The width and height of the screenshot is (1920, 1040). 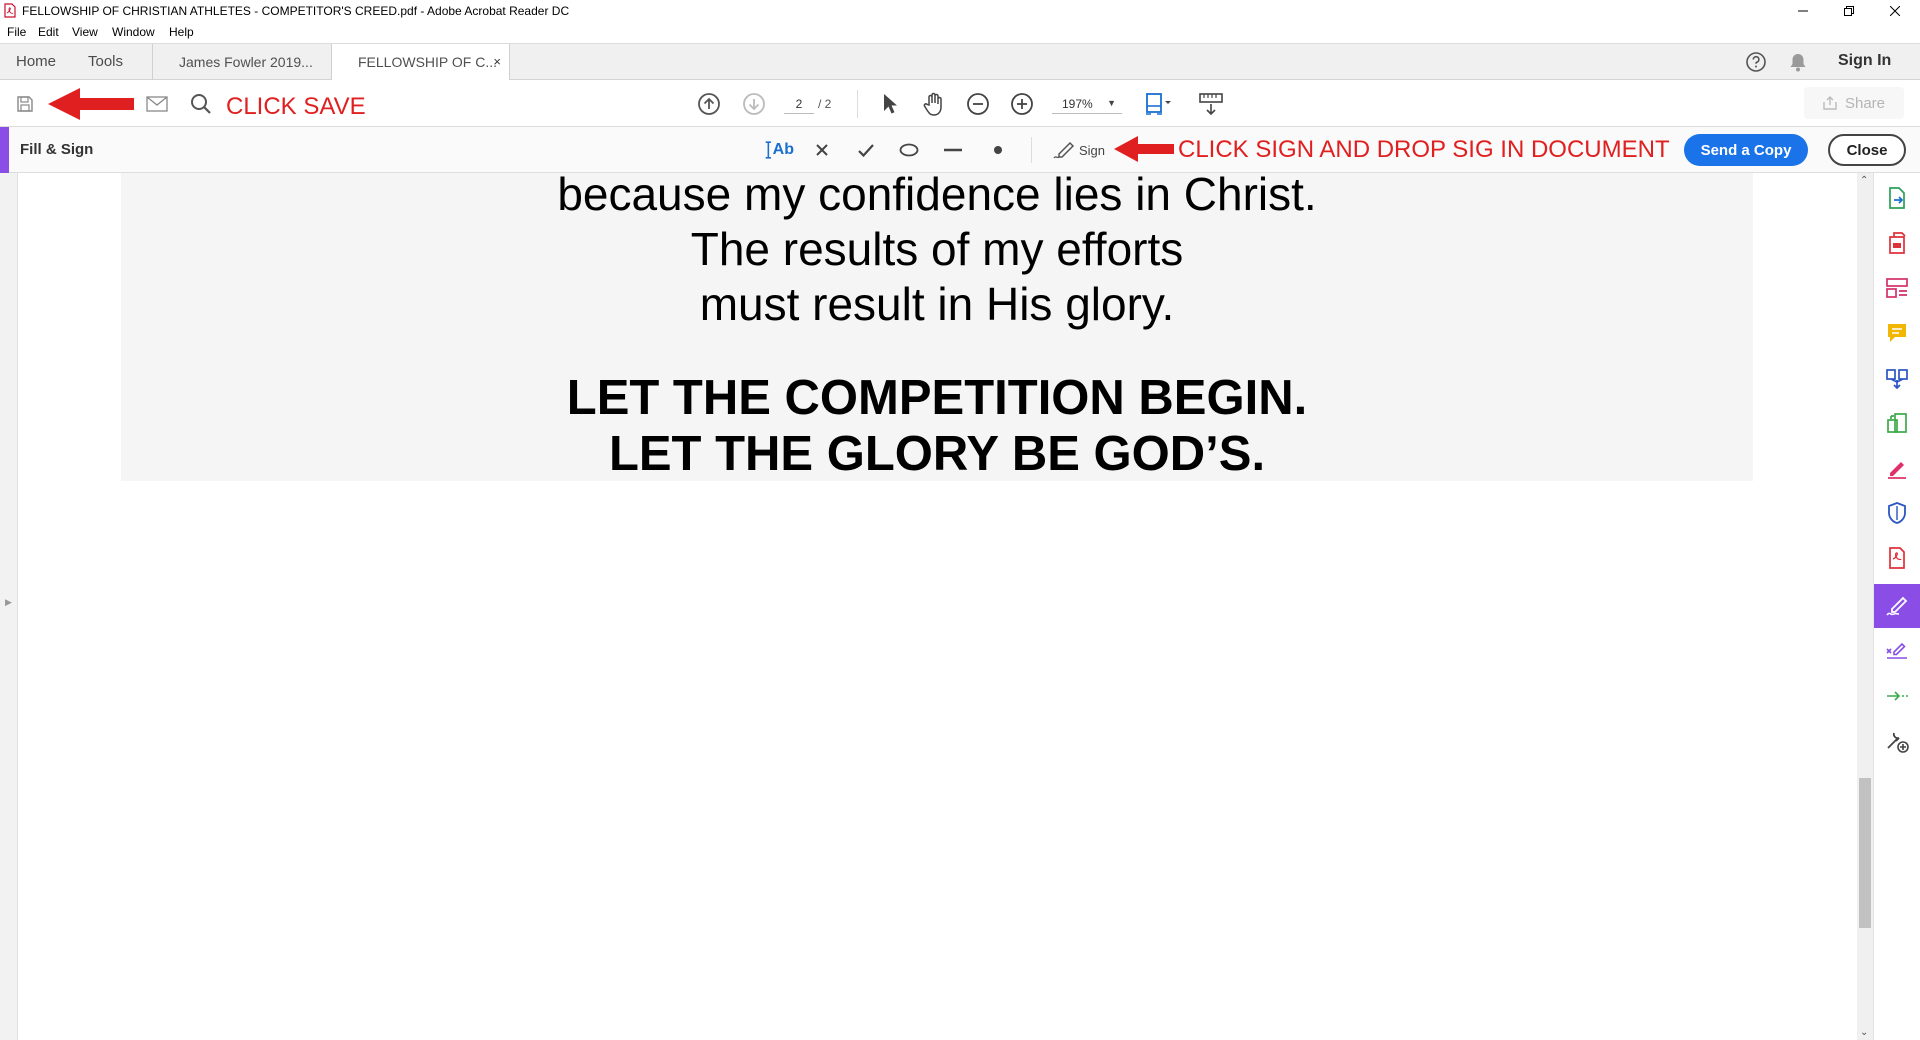 What do you see at coordinates (1897, 651) in the screenshot?
I see `request-signature-icon` at bounding box center [1897, 651].